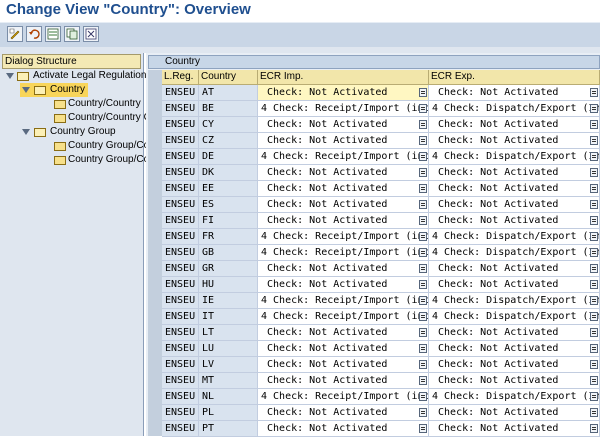  I want to click on delete-icon, so click(91, 34).